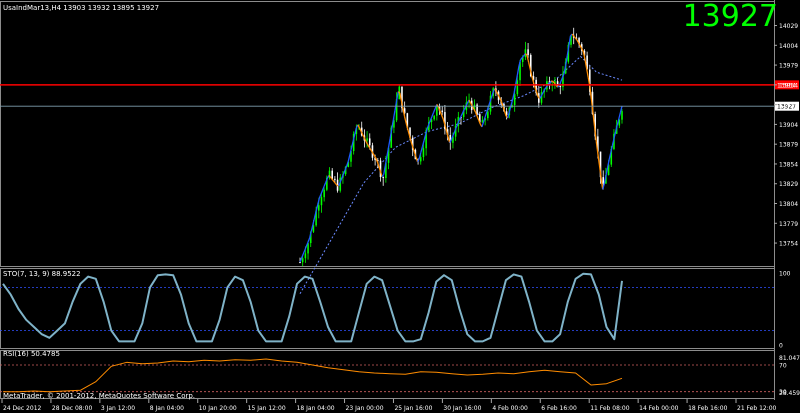 Image resolution: width=800 pixels, height=413 pixels. What do you see at coordinates (167, 408) in the screenshot?
I see `time-tick-label: 8 Jan 04:00` at bounding box center [167, 408].